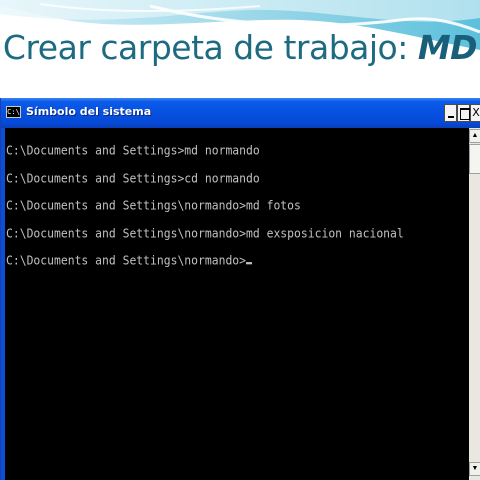  I want to click on close-button: X, so click(475, 113).